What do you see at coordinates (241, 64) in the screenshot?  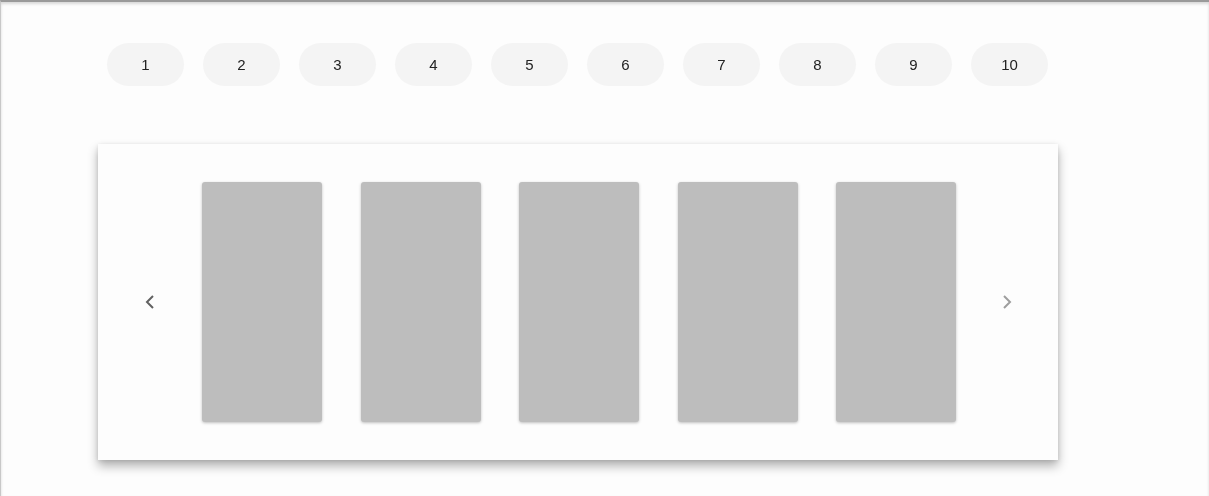 I see `number-chip: 2` at bounding box center [241, 64].